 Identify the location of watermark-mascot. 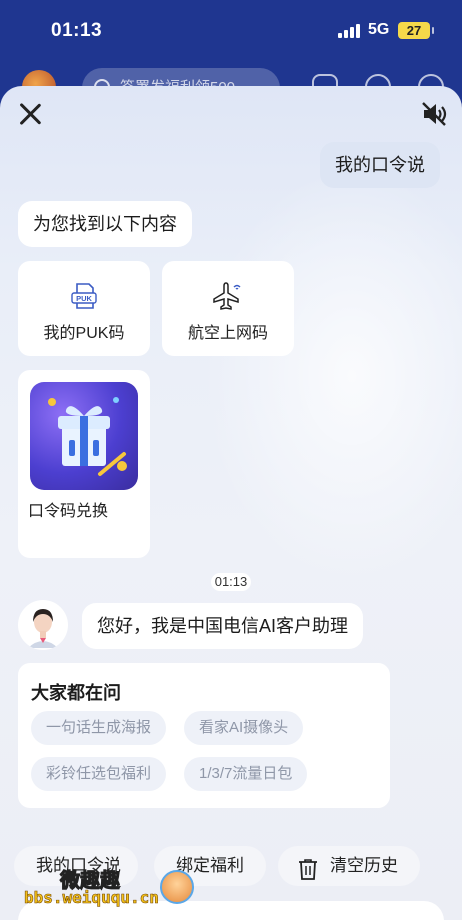
(177, 887).